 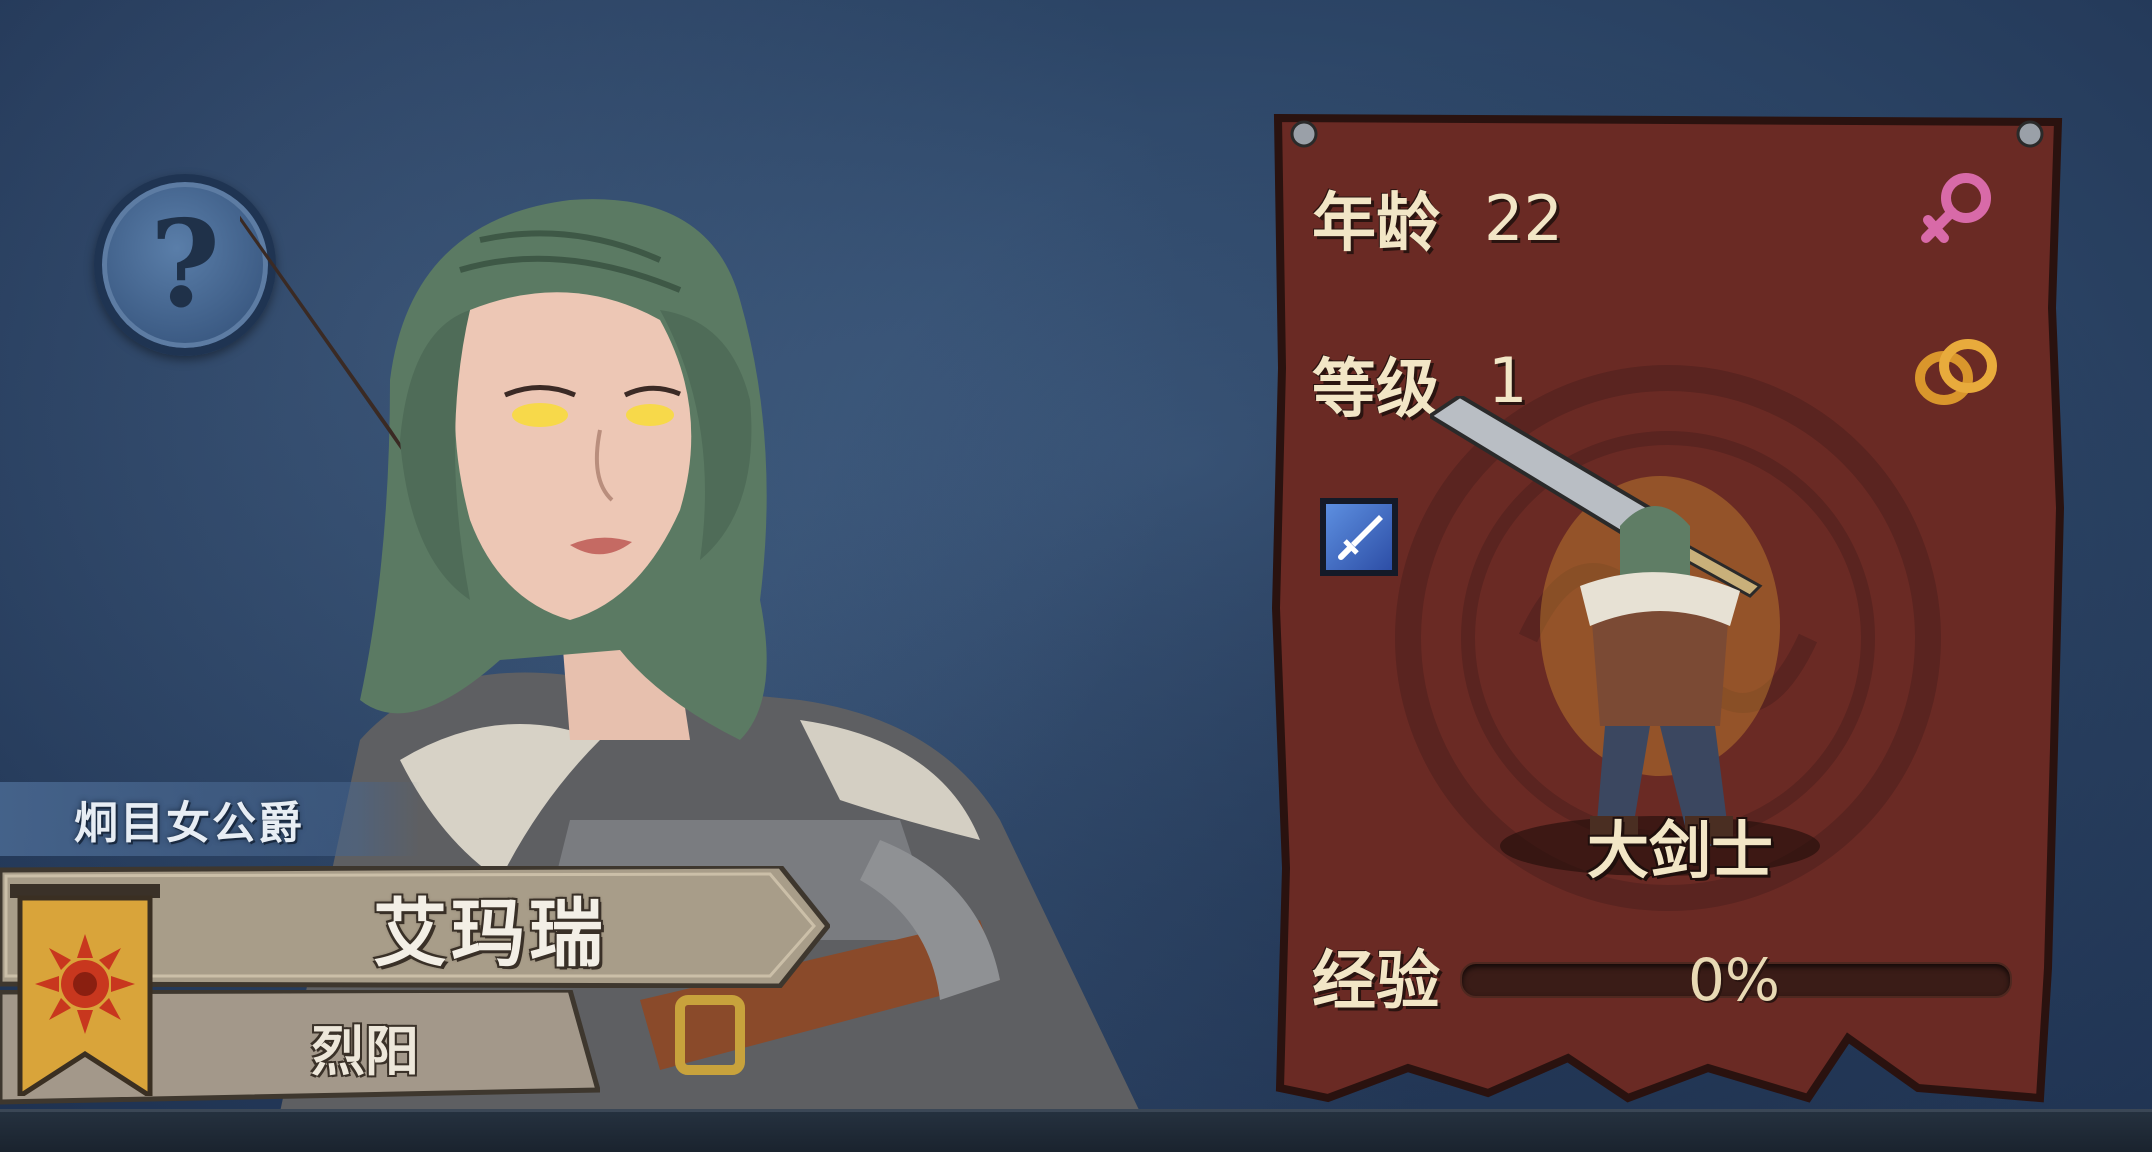 I want to click on question-mark-icon: ?, so click(x=185, y=264).